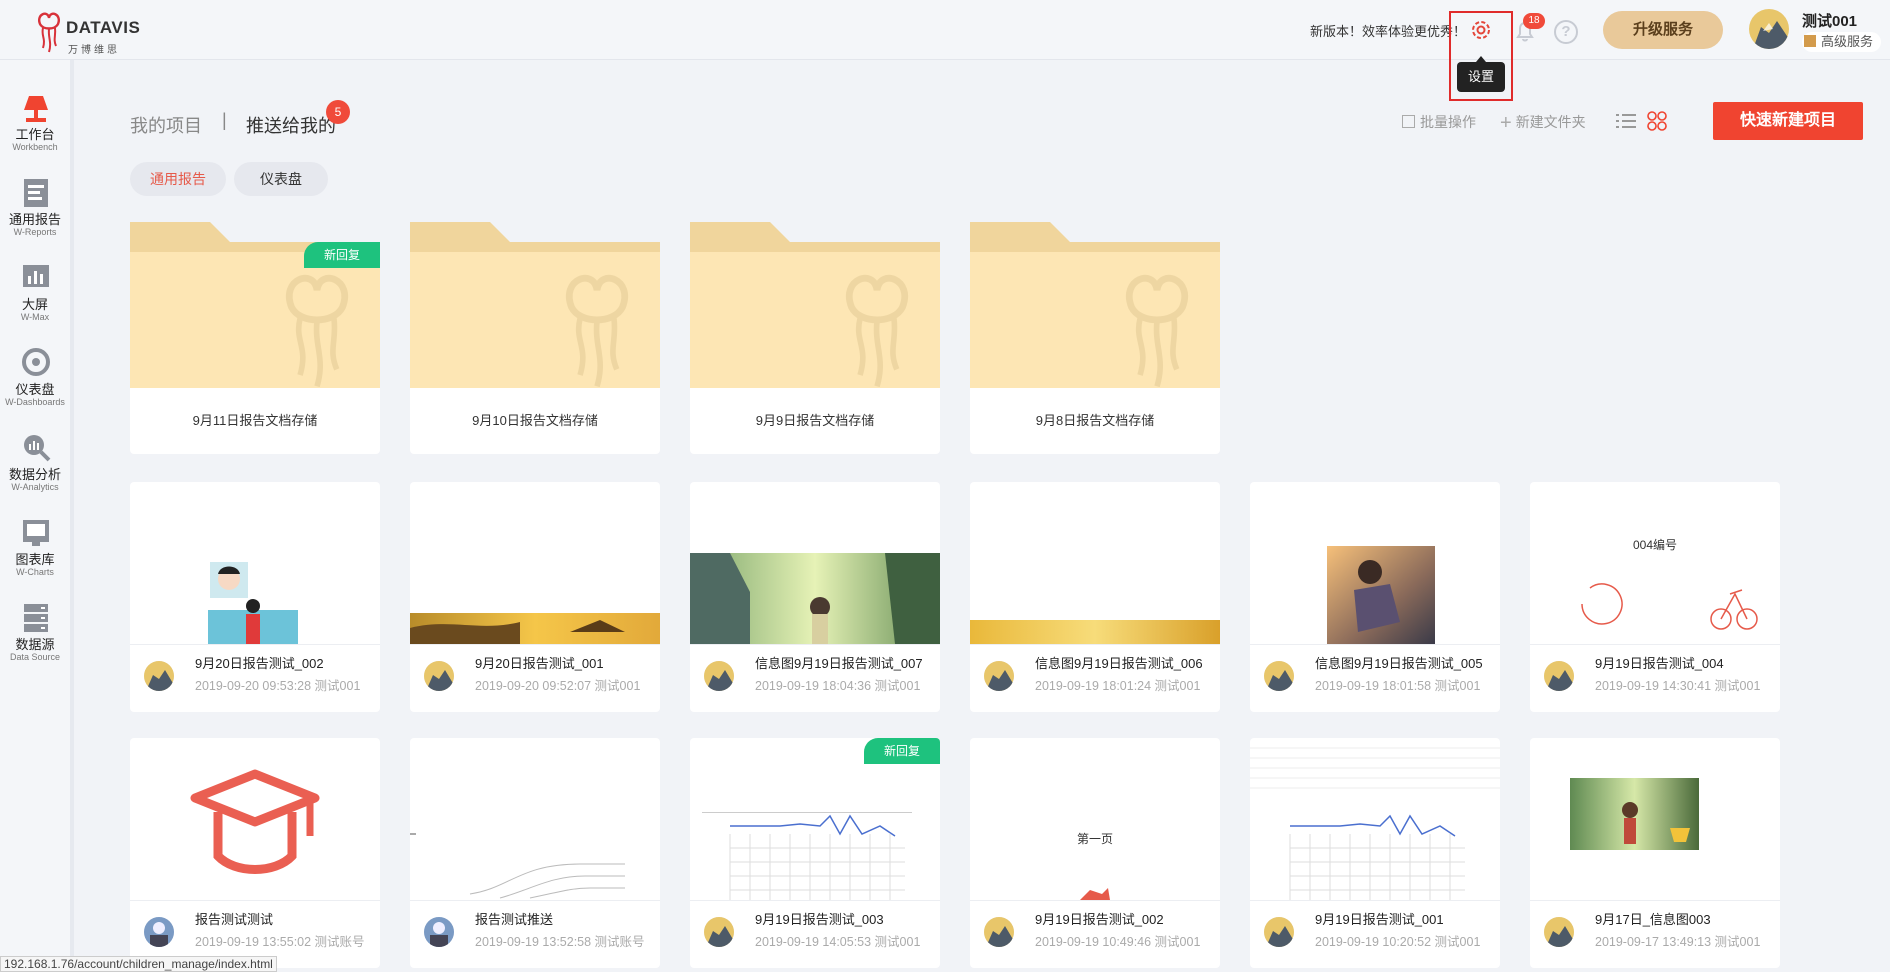  I want to click on sidebar-item-charts: 图表库 W-Charts, so click(35, 553).